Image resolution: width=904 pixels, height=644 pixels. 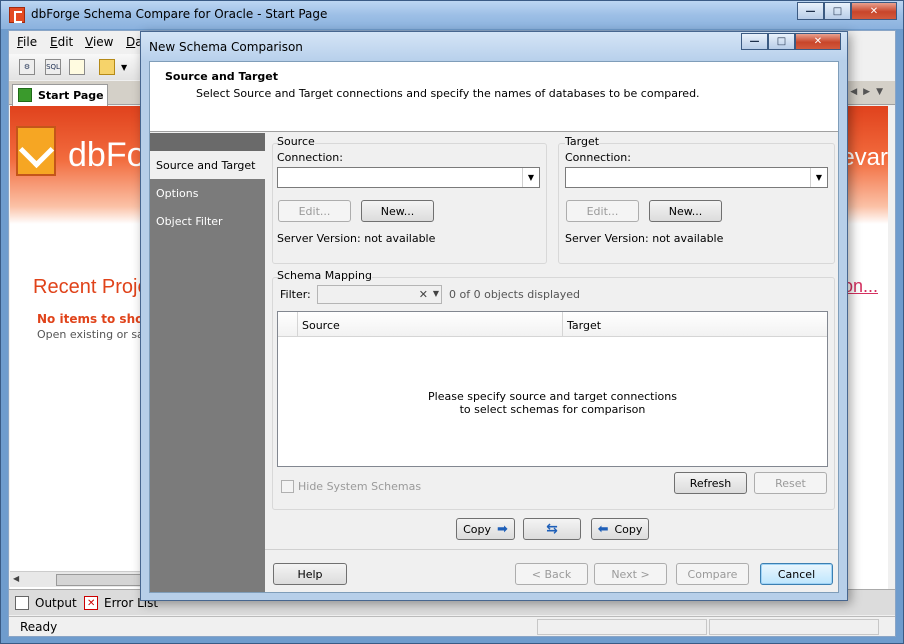 I want to click on open-dropdown-icon: ▼, so click(x=124, y=67).